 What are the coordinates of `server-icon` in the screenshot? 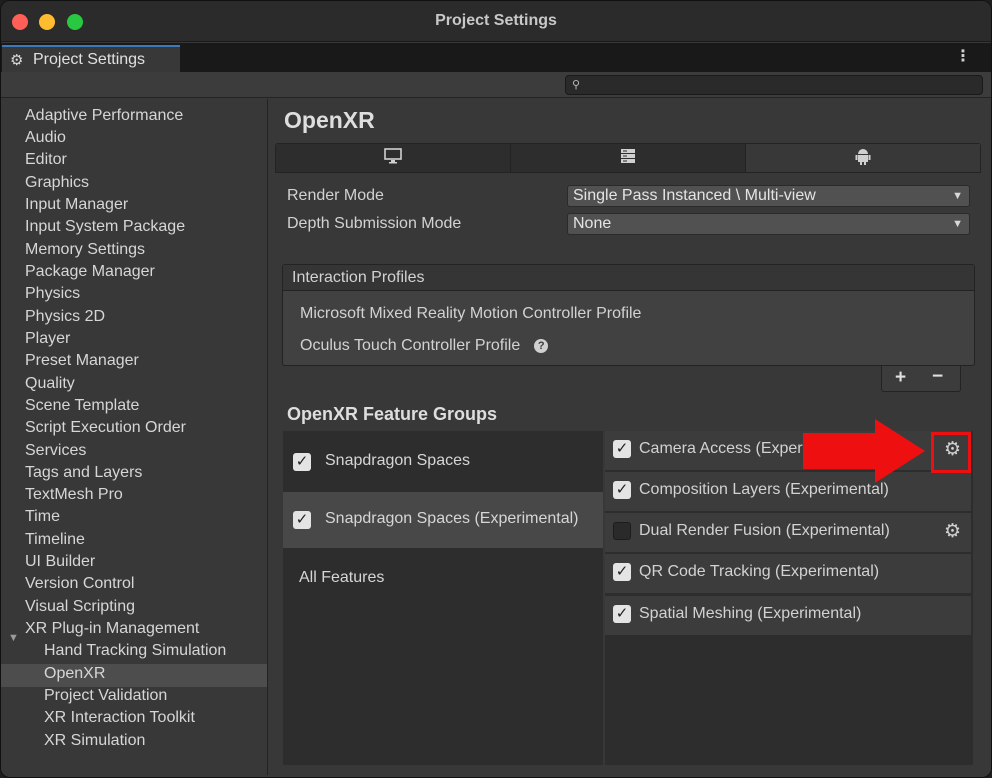 It's located at (628, 156).